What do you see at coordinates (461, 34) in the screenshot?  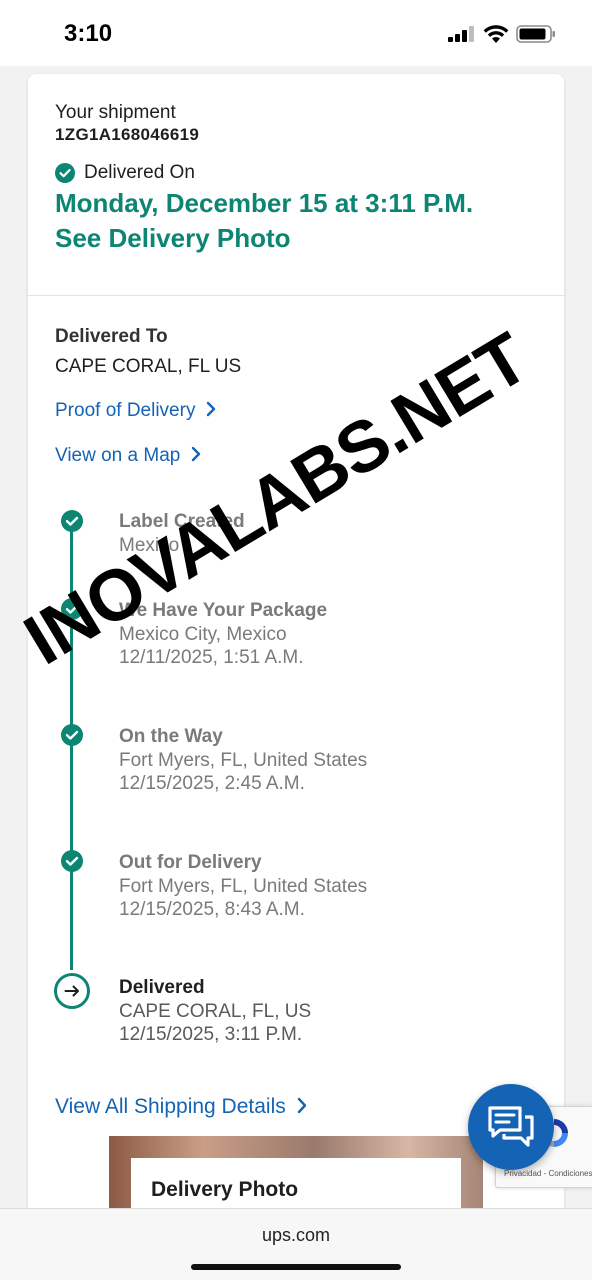 I see `cellular-signal-icon` at bounding box center [461, 34].